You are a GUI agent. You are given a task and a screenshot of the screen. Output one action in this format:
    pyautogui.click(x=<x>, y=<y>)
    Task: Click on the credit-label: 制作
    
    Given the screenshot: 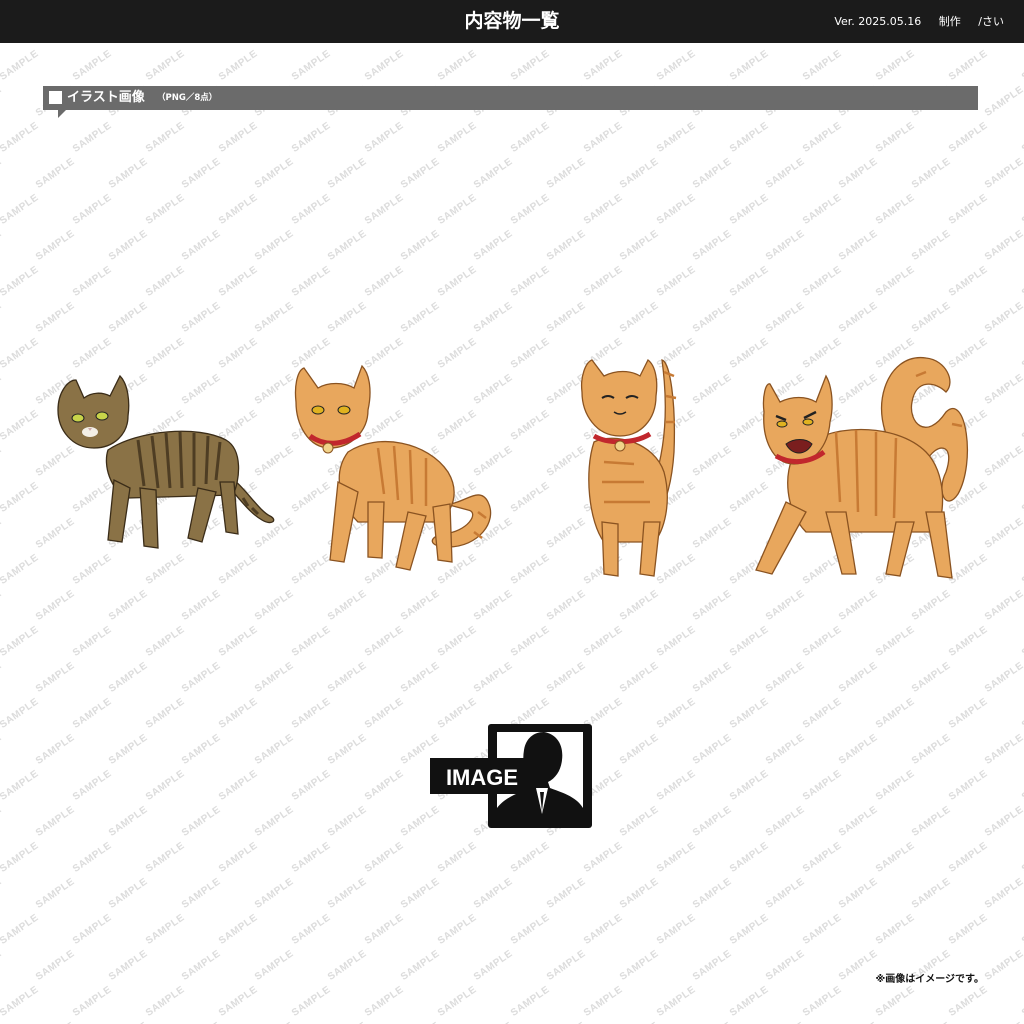 What is the action you would take?
    pyautogui.click(x=949, y=21)
    